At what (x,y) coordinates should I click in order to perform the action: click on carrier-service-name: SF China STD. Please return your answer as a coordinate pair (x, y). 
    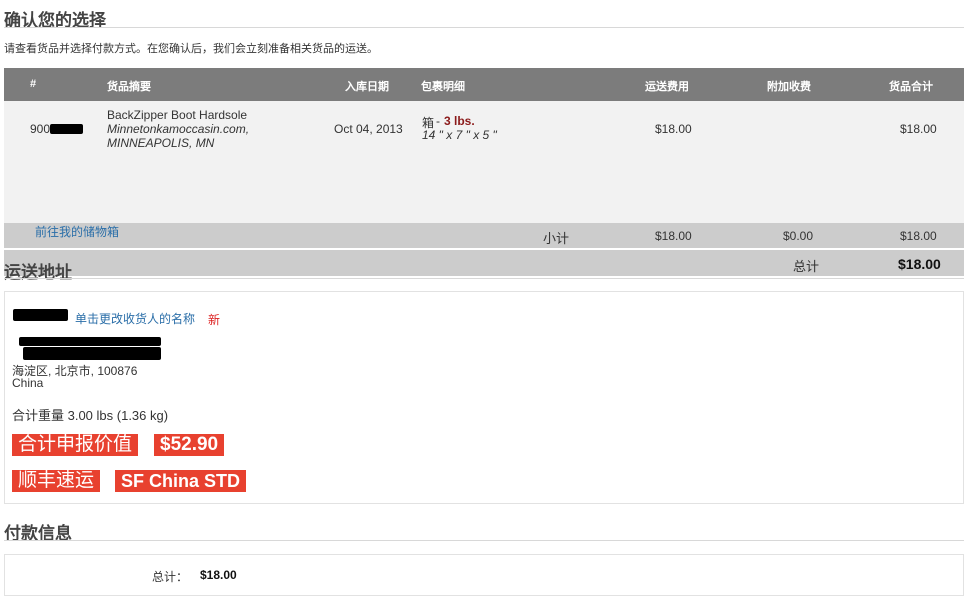
    Looking at the image, I should click on (181, 481).